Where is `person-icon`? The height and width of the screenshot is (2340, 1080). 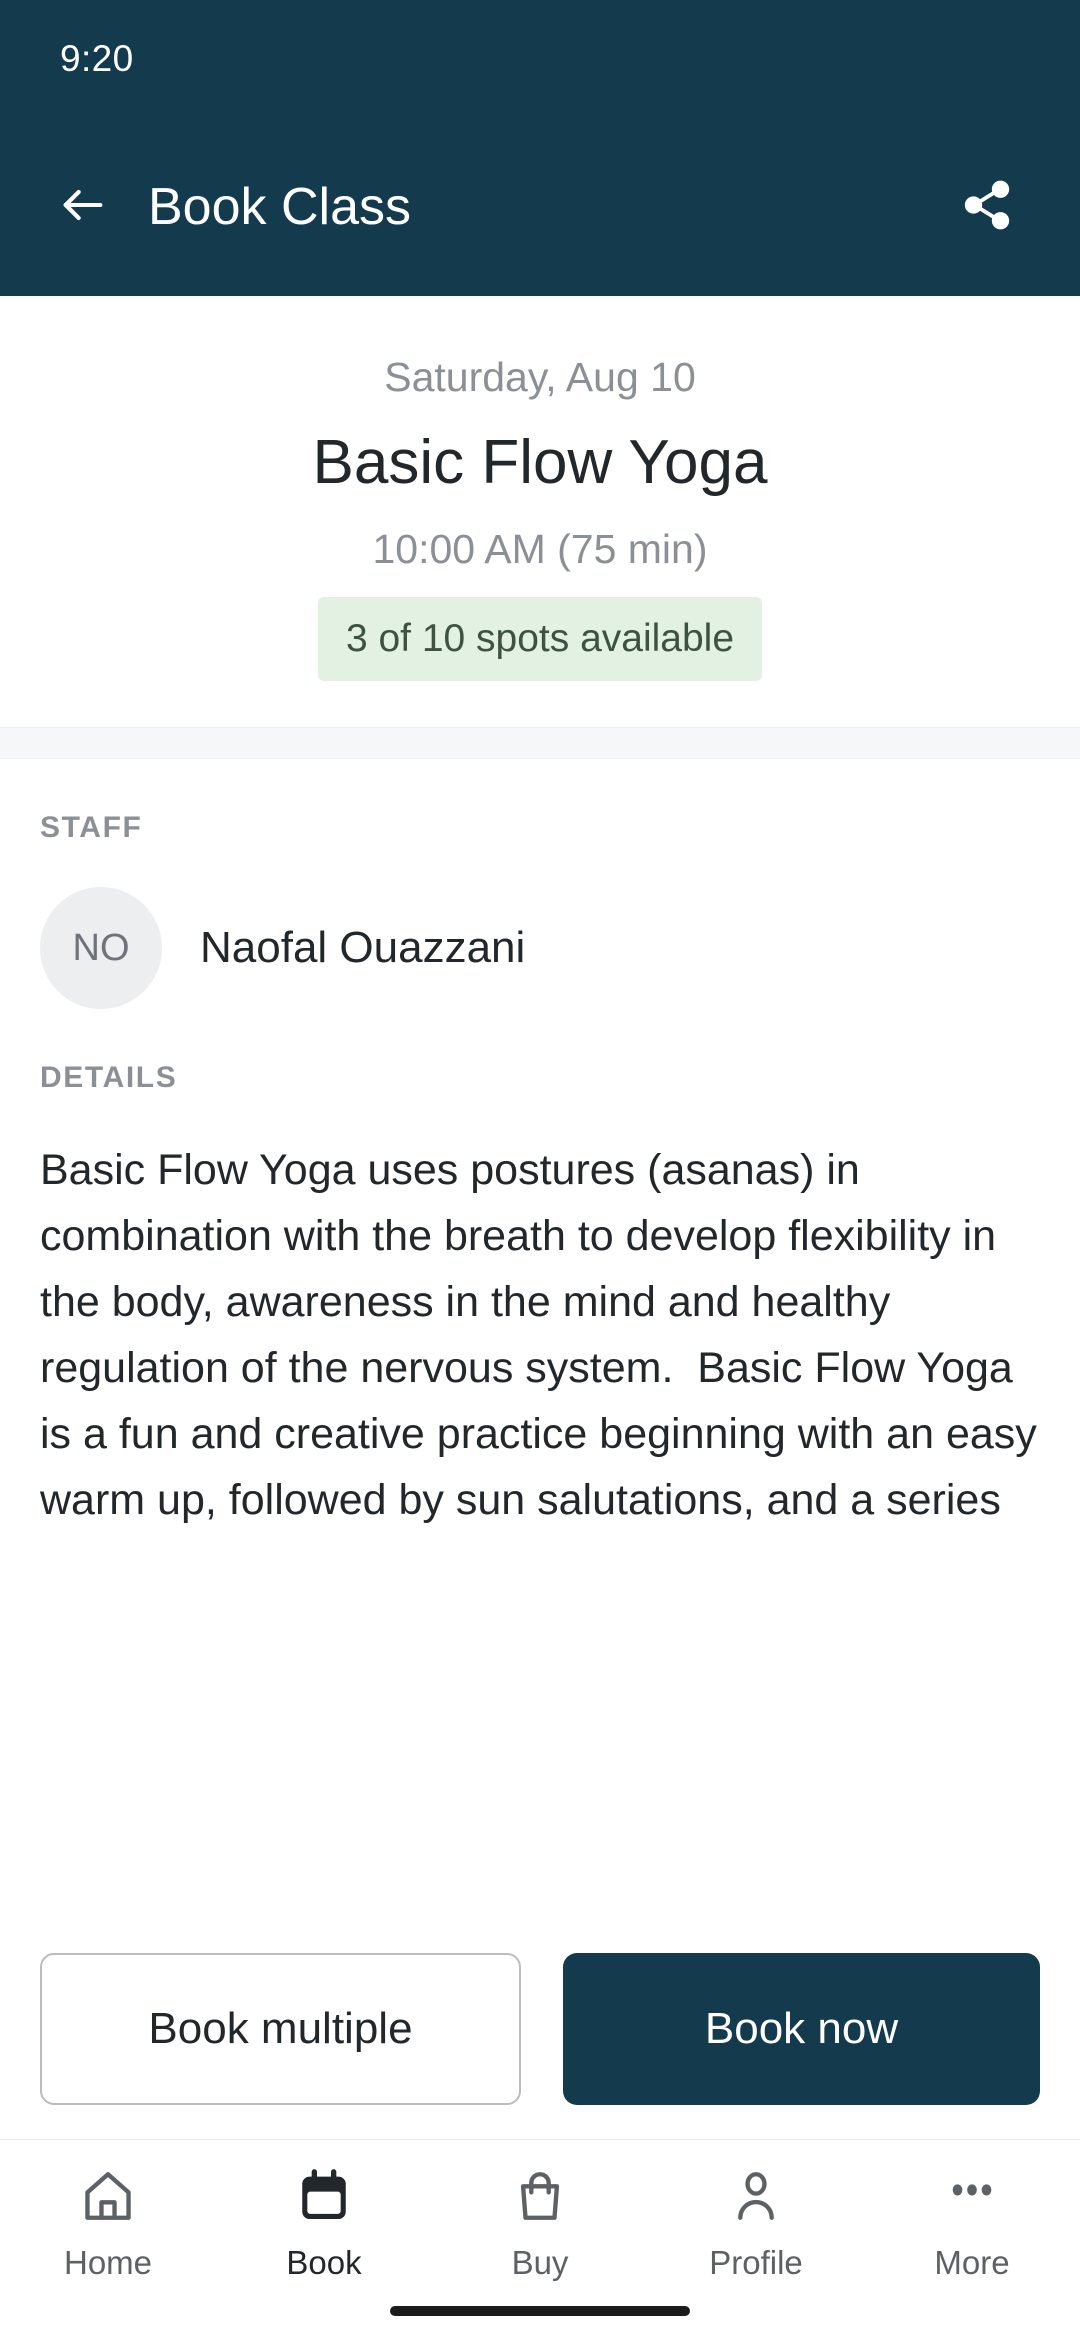 person-icon is located at coordinates (756, 2196).